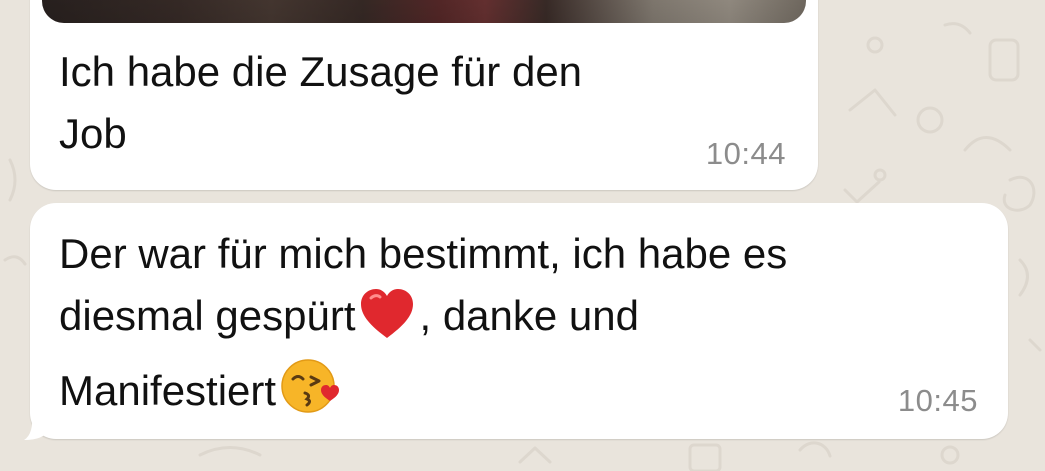 This screenshot has width=1045, height=471. Describe the element at coordinates (745, 153) in the screenshot. I see `message-timestamp: 10:44` at that location.